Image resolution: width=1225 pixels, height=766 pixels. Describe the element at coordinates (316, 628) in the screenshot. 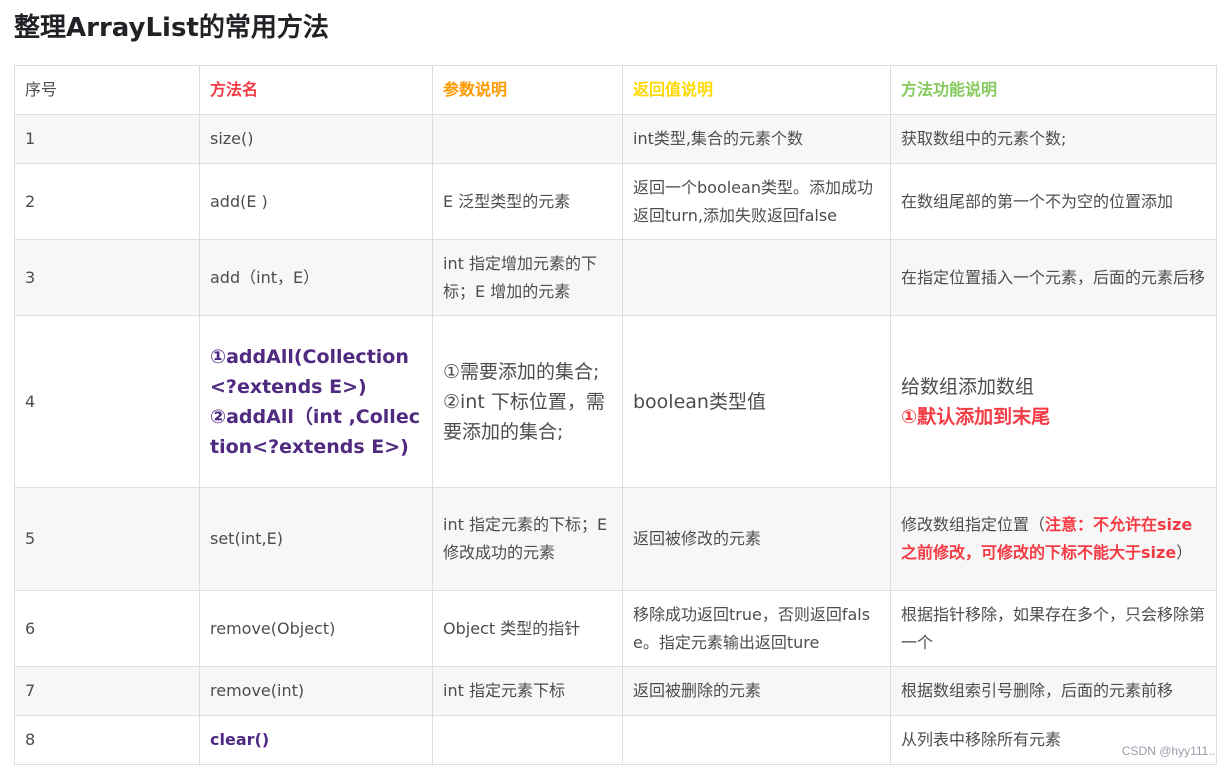

I see `cell-method: remove(Object)` at that location.